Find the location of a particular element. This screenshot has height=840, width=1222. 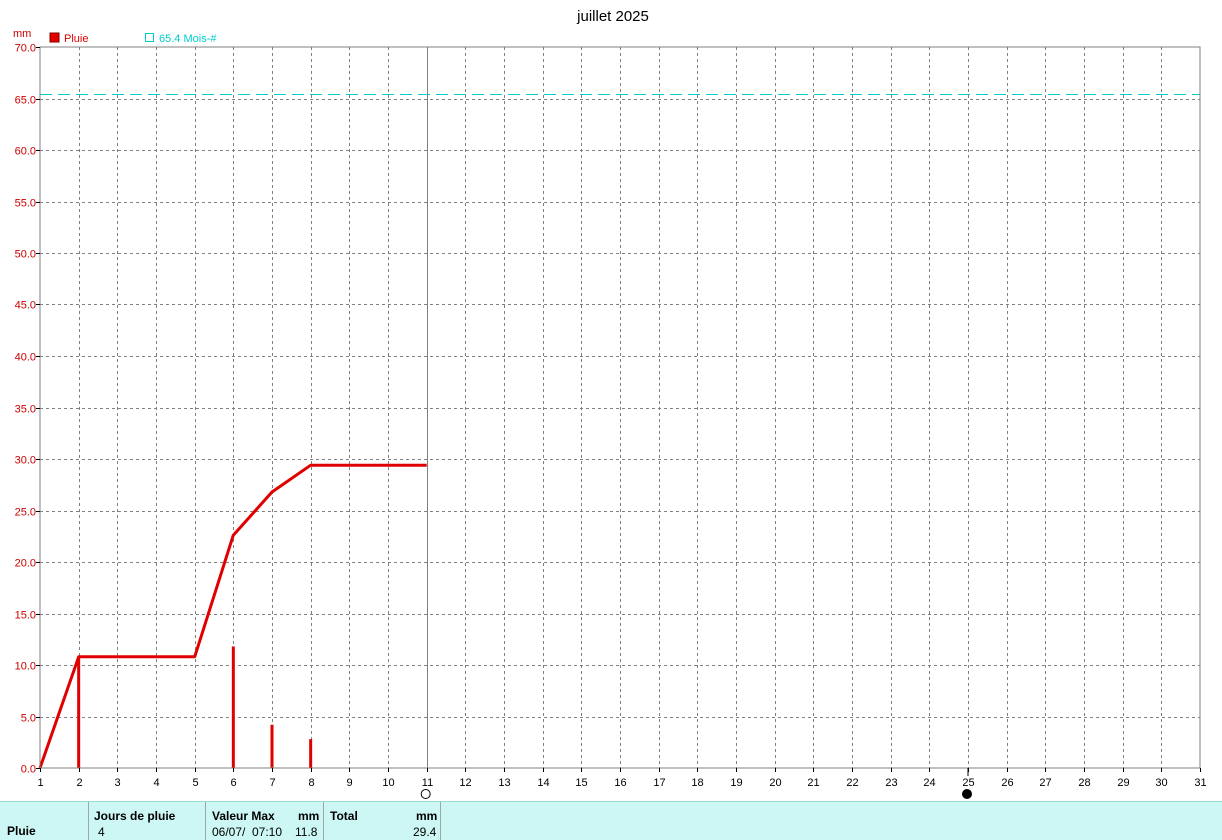

x-tick-label: 28 is located at coordinates (1084, 783).